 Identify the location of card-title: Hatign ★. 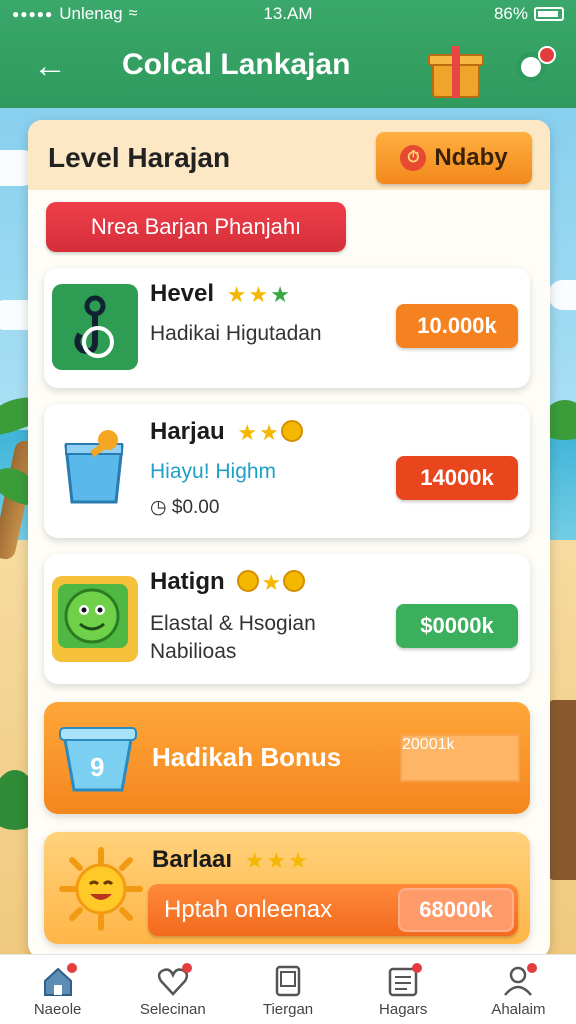
(228, 582).